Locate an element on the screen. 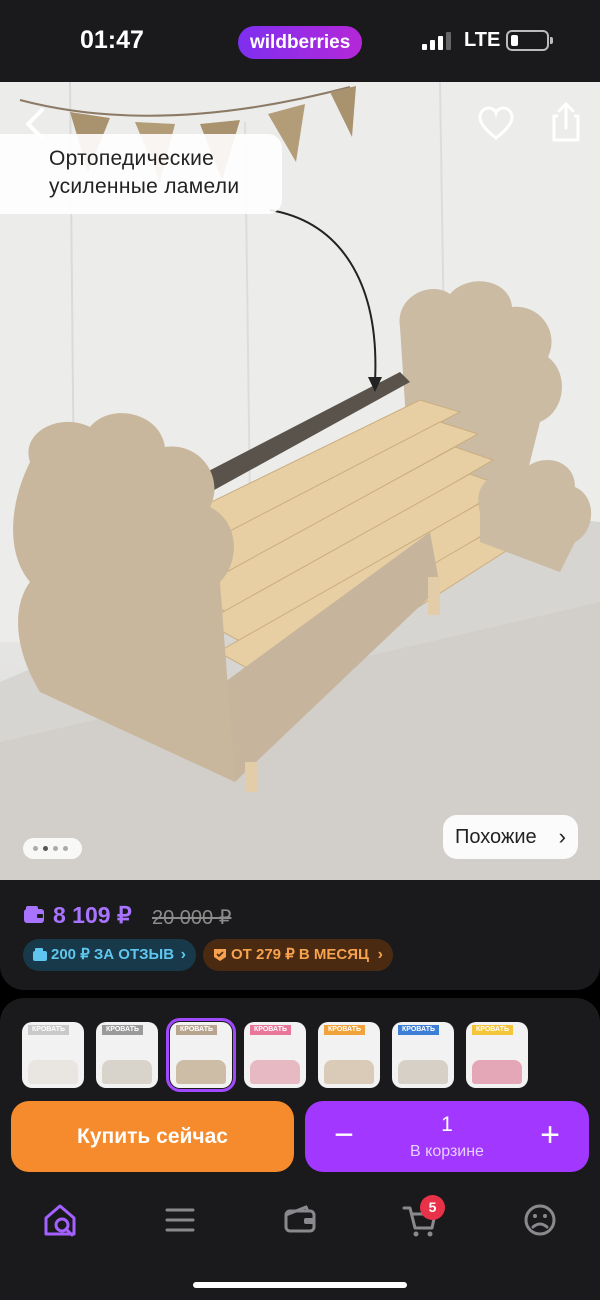  wallet-small-icon is located at coordinates (40, 954).